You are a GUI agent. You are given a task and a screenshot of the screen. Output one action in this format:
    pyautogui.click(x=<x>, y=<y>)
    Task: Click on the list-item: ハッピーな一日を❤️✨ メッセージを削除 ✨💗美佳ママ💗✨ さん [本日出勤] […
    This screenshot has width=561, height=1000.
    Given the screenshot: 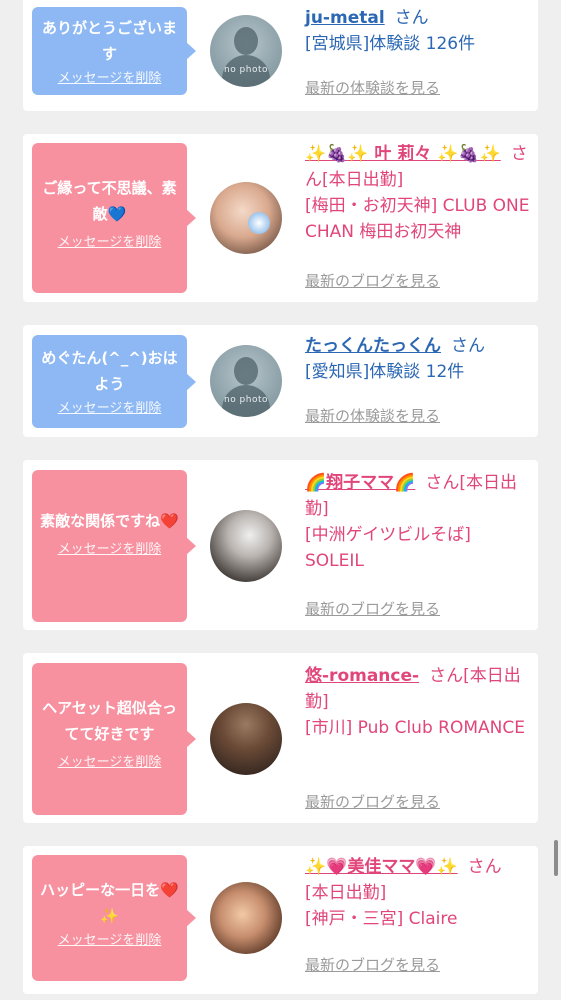 What is the action you would take?
    pyautogui.click(x=280, y=920)
    